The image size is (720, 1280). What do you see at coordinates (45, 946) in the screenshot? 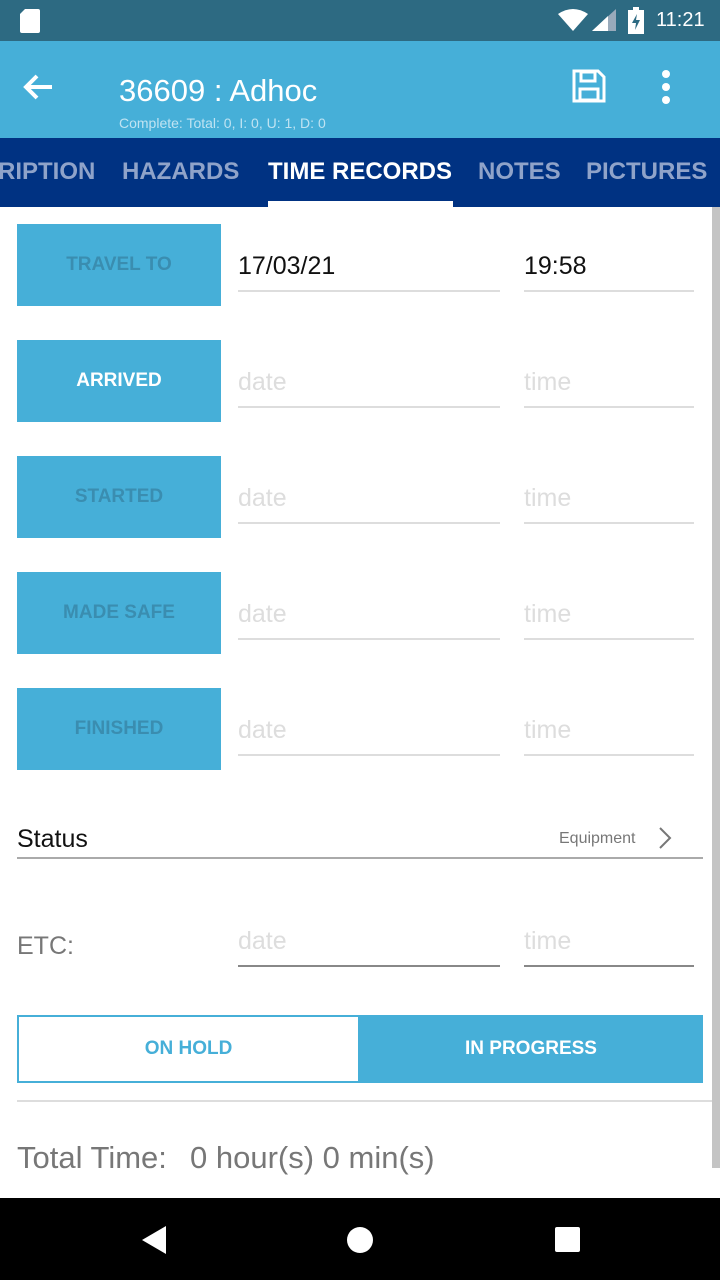
I see `etc-label: ETC:` at bounding box center [45, 946].